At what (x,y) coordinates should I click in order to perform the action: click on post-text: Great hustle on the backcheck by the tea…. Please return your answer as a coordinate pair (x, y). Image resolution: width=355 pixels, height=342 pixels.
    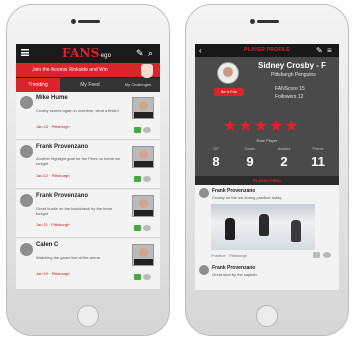
    Looking at the image, I should click on (74, 211).